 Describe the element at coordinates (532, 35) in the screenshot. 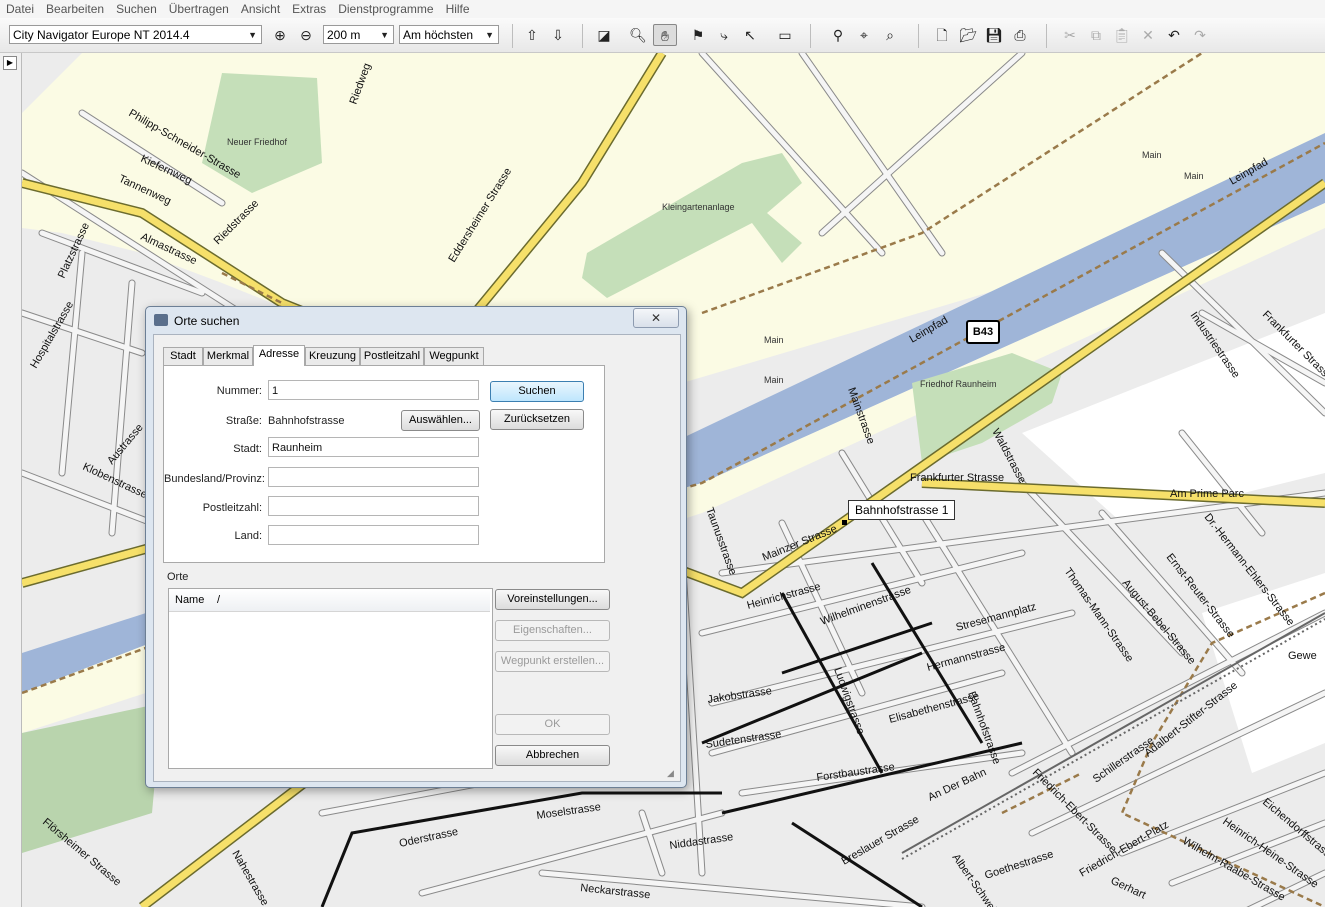

I see `receive-from-device-icon: ⇧` at that location.